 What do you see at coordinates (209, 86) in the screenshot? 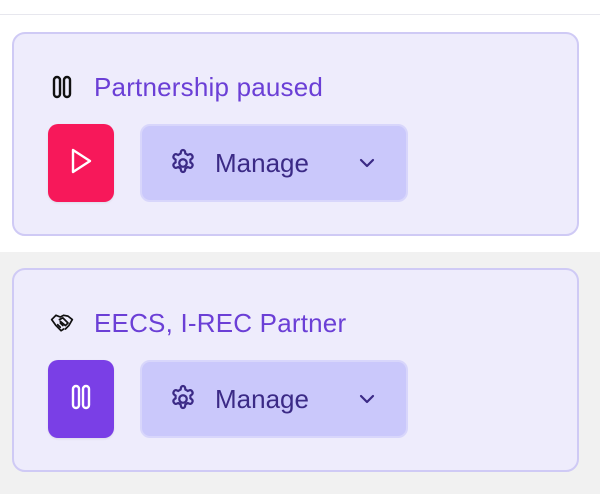
I see `partner-status-label: Partnership paused` at bounding box center [209, 86].